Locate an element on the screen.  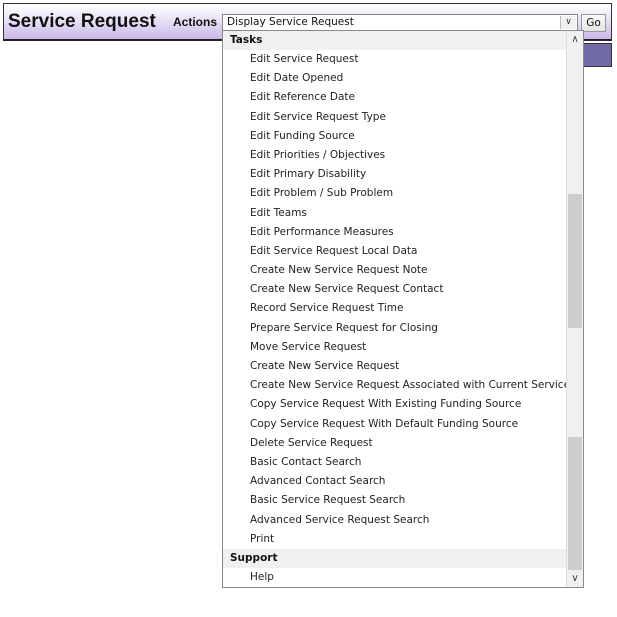
dropdown-option: Basic Service Request Search is located at coordinates (394, 500).